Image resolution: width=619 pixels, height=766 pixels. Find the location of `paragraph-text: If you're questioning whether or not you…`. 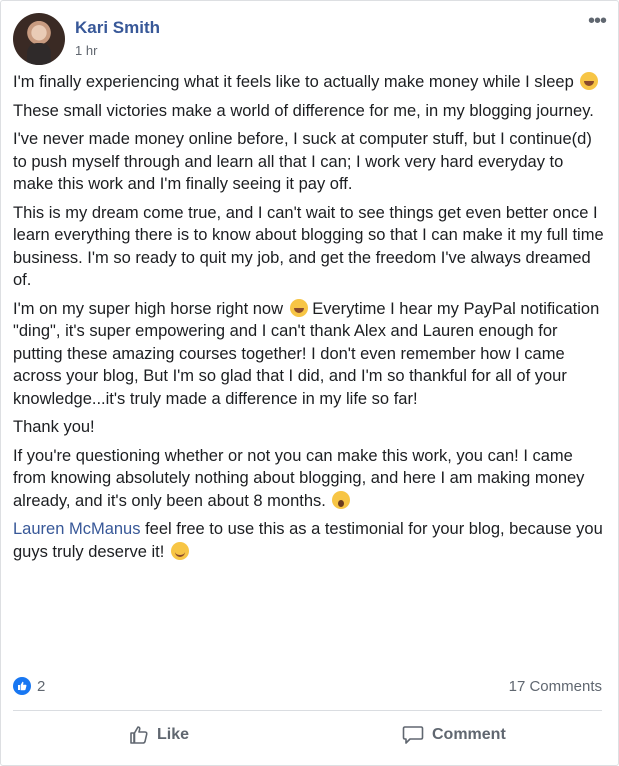

paragraph-text: If you're questioning whether or not you… is located at coordinates (299, 478).